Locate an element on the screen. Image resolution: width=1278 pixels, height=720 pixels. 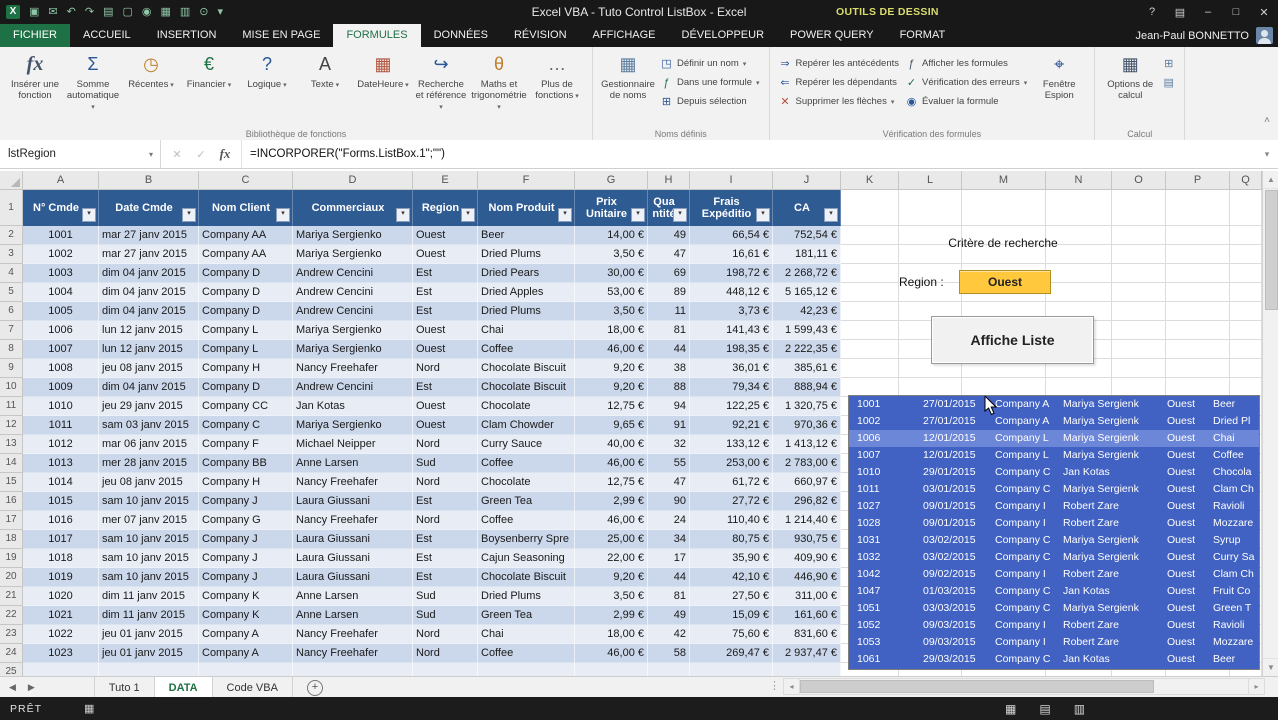
row-header-16: 16 is located at coordinates (11, 501).